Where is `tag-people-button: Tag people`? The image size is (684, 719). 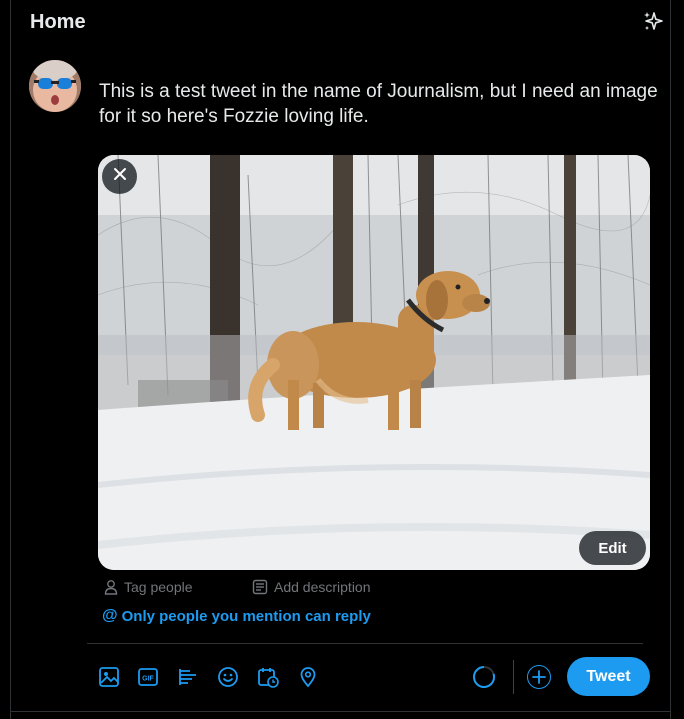 tag-people-button: Tag people is located at coordinates (148, 587).